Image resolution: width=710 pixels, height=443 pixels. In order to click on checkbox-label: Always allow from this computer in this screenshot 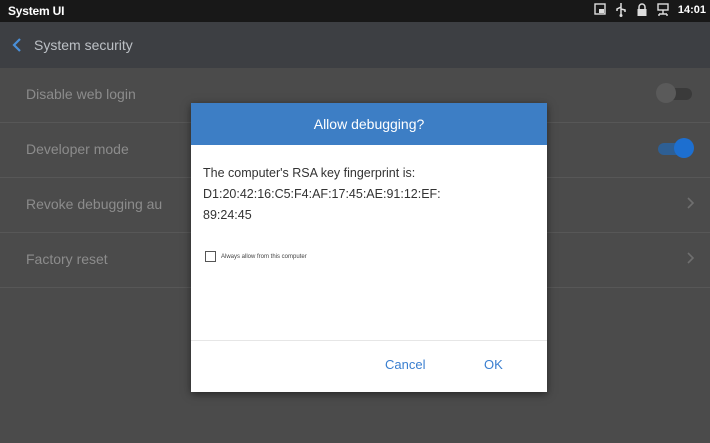, I will do `click(264, 256)`.